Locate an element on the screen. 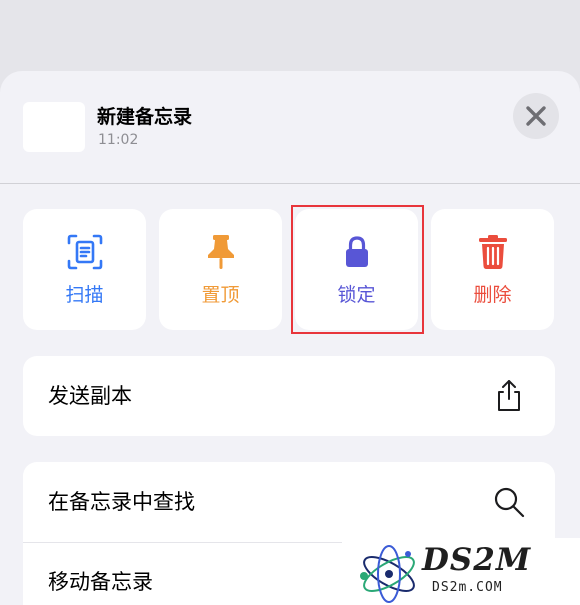 The height and width of the screenshot is (605, 580). find-in-note-label: 在备忘录中查找 is located at coordinates (121, 502).